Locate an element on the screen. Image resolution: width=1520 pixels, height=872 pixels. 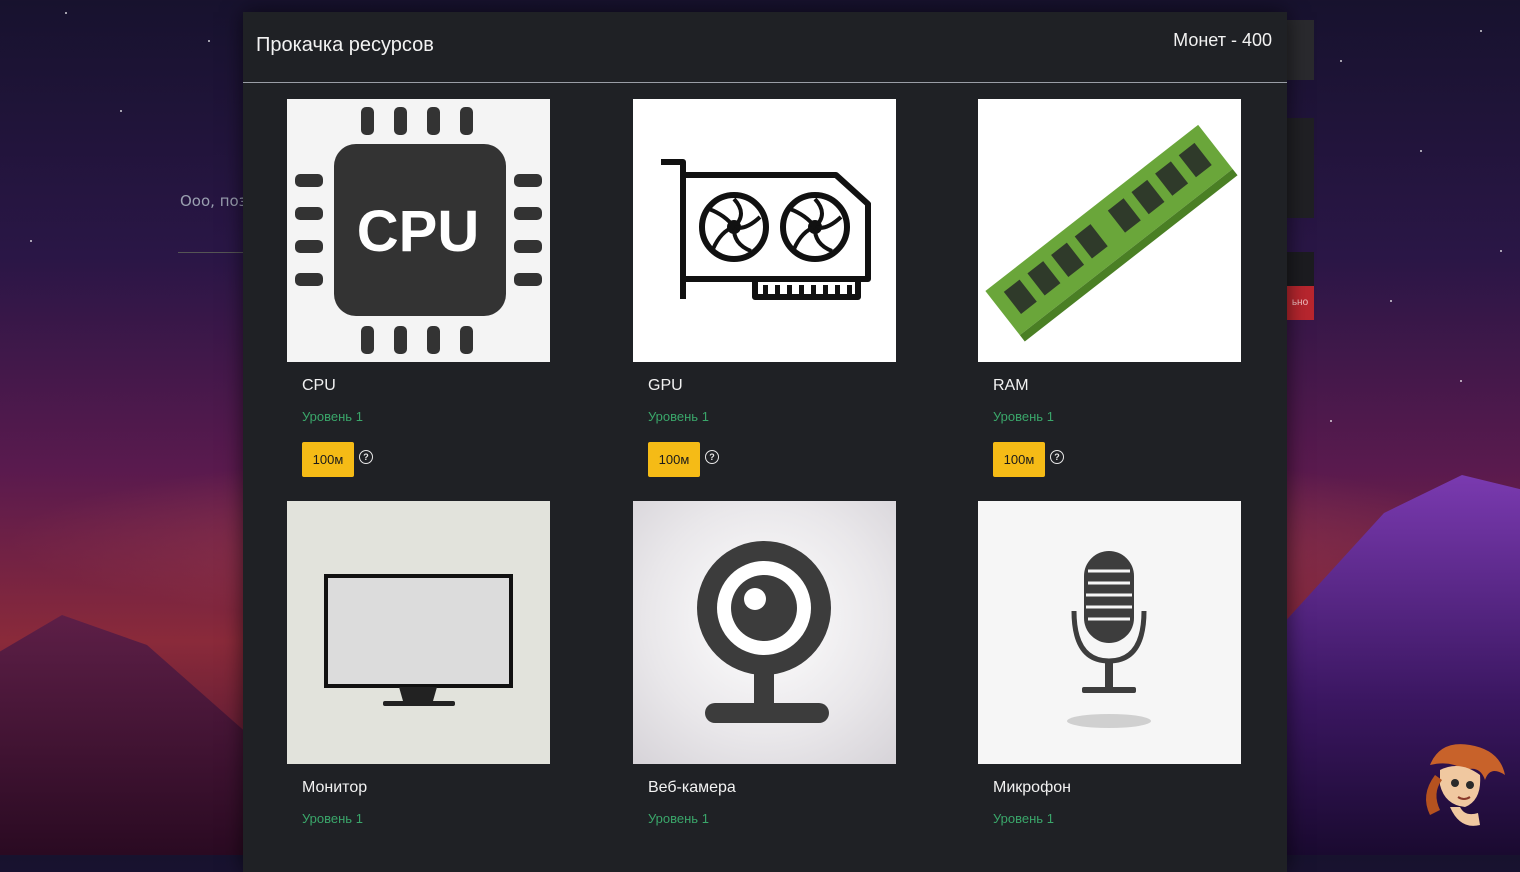
resource-card-cpu: CPU CPU Уровень 1 100м ? is located at coordinates (419, 288).